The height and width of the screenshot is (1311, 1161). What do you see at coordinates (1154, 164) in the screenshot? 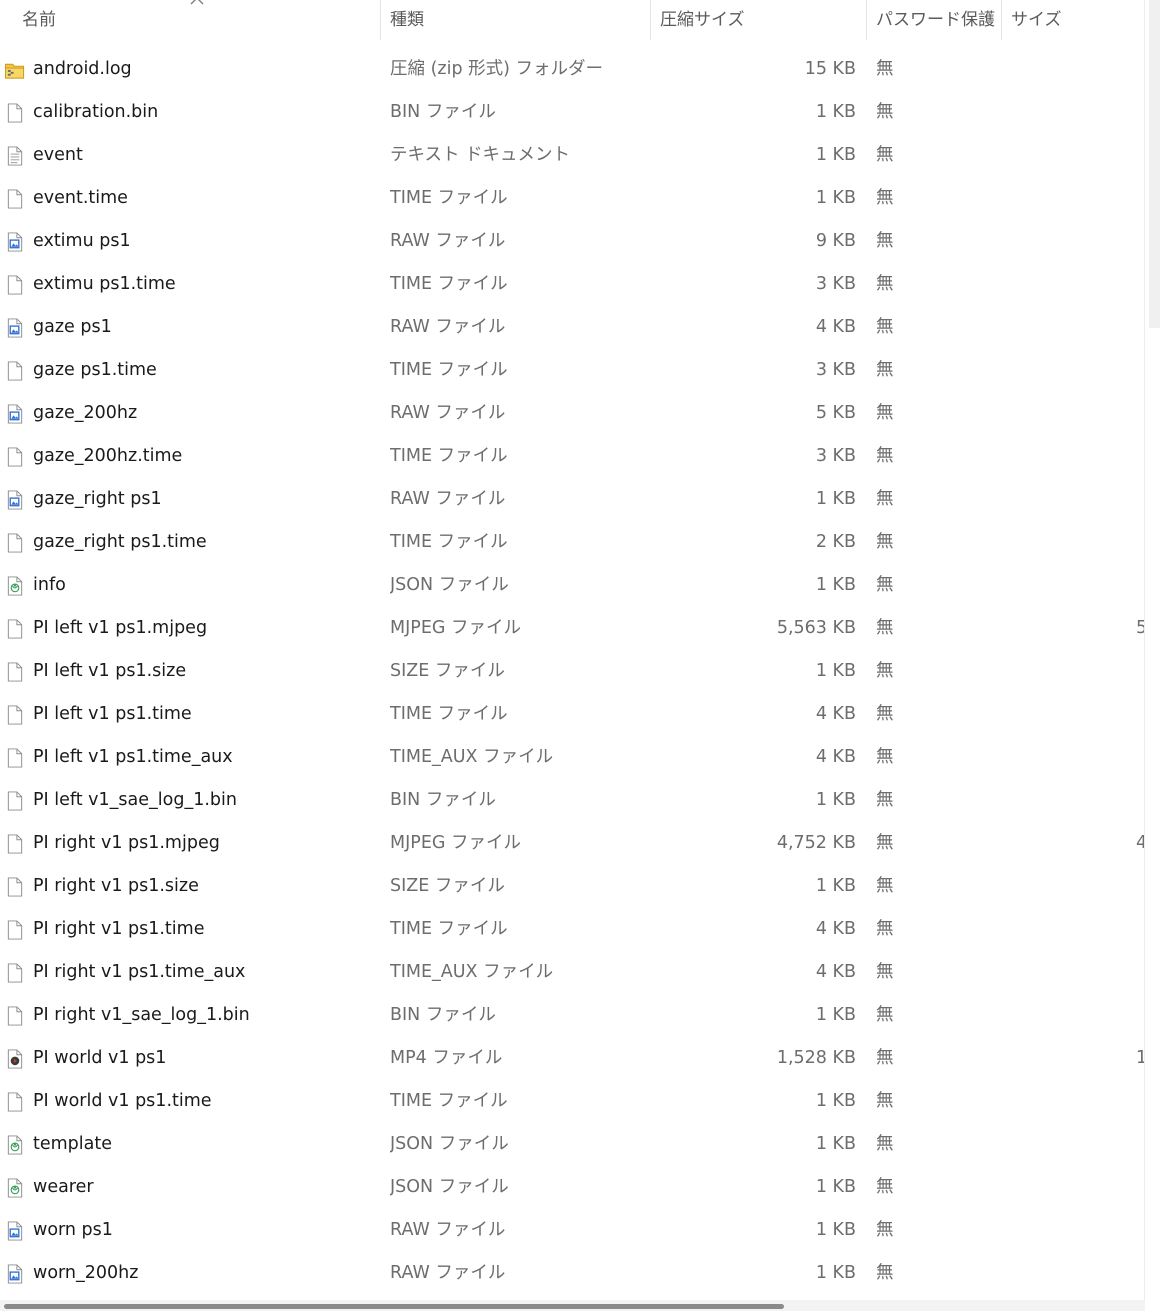
I see `vertical-scrollbar-thumb` at bounding box center [1154, 164].